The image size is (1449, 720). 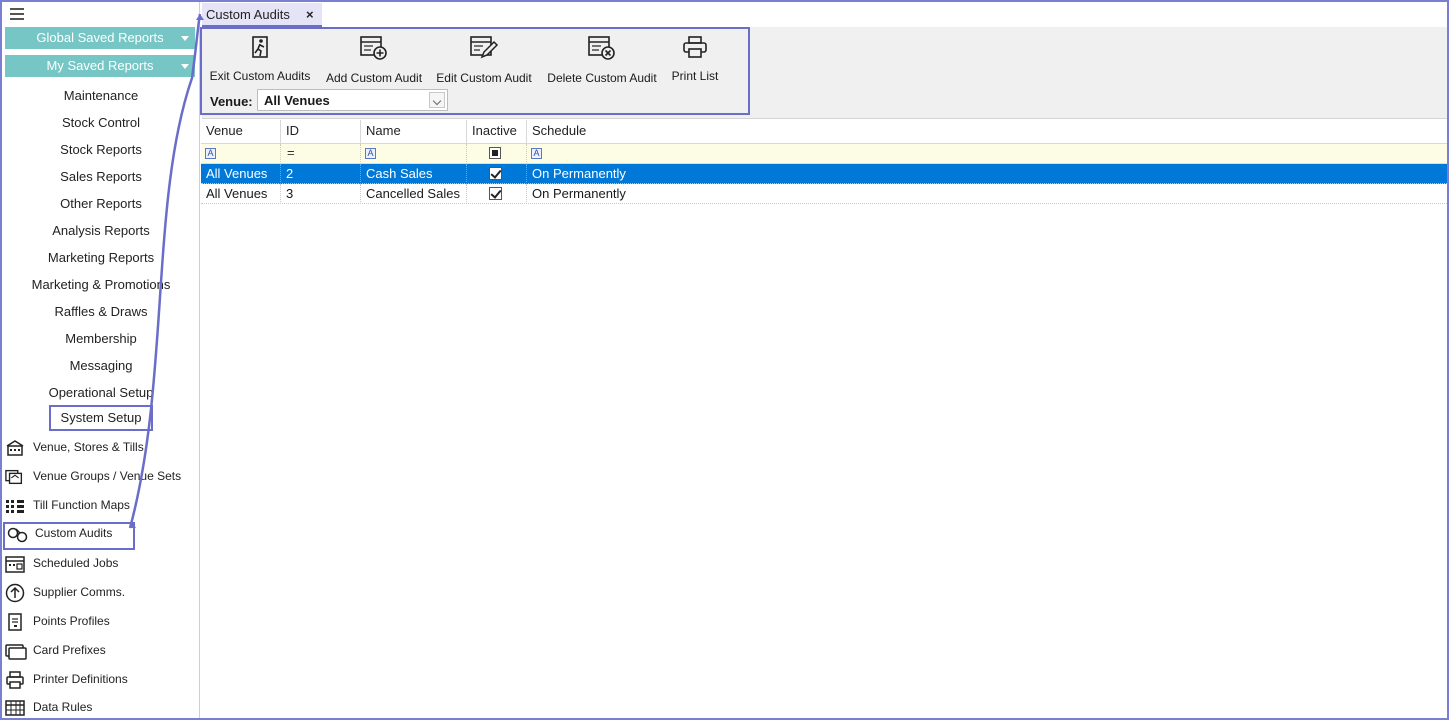 I want to click on close-tab-icon: ×, so click(x=310, y=14).